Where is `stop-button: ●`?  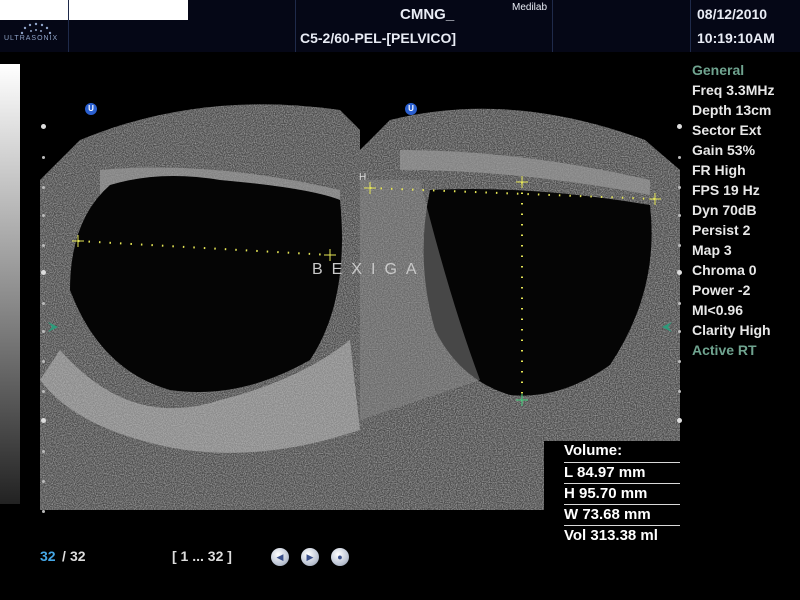
stop-button: ● is located at coordinates (340, 557).